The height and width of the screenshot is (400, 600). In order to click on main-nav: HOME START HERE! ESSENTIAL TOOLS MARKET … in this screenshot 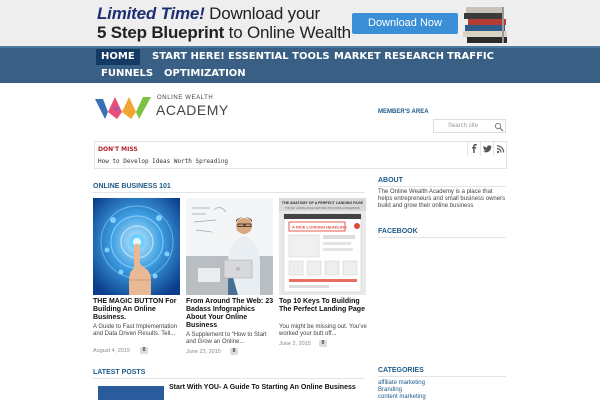, I will do `click(300, 64)`.